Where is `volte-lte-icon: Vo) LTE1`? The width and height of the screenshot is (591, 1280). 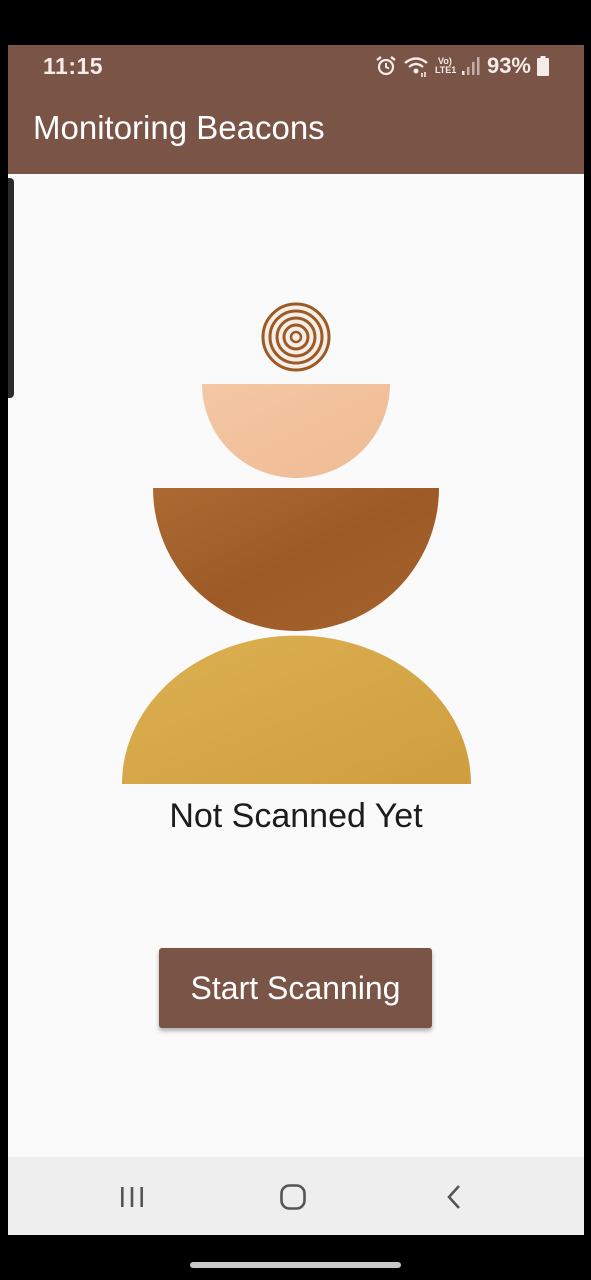 volte-lte-icon: Vo) LTE1 is located at coordinates (445, 66).